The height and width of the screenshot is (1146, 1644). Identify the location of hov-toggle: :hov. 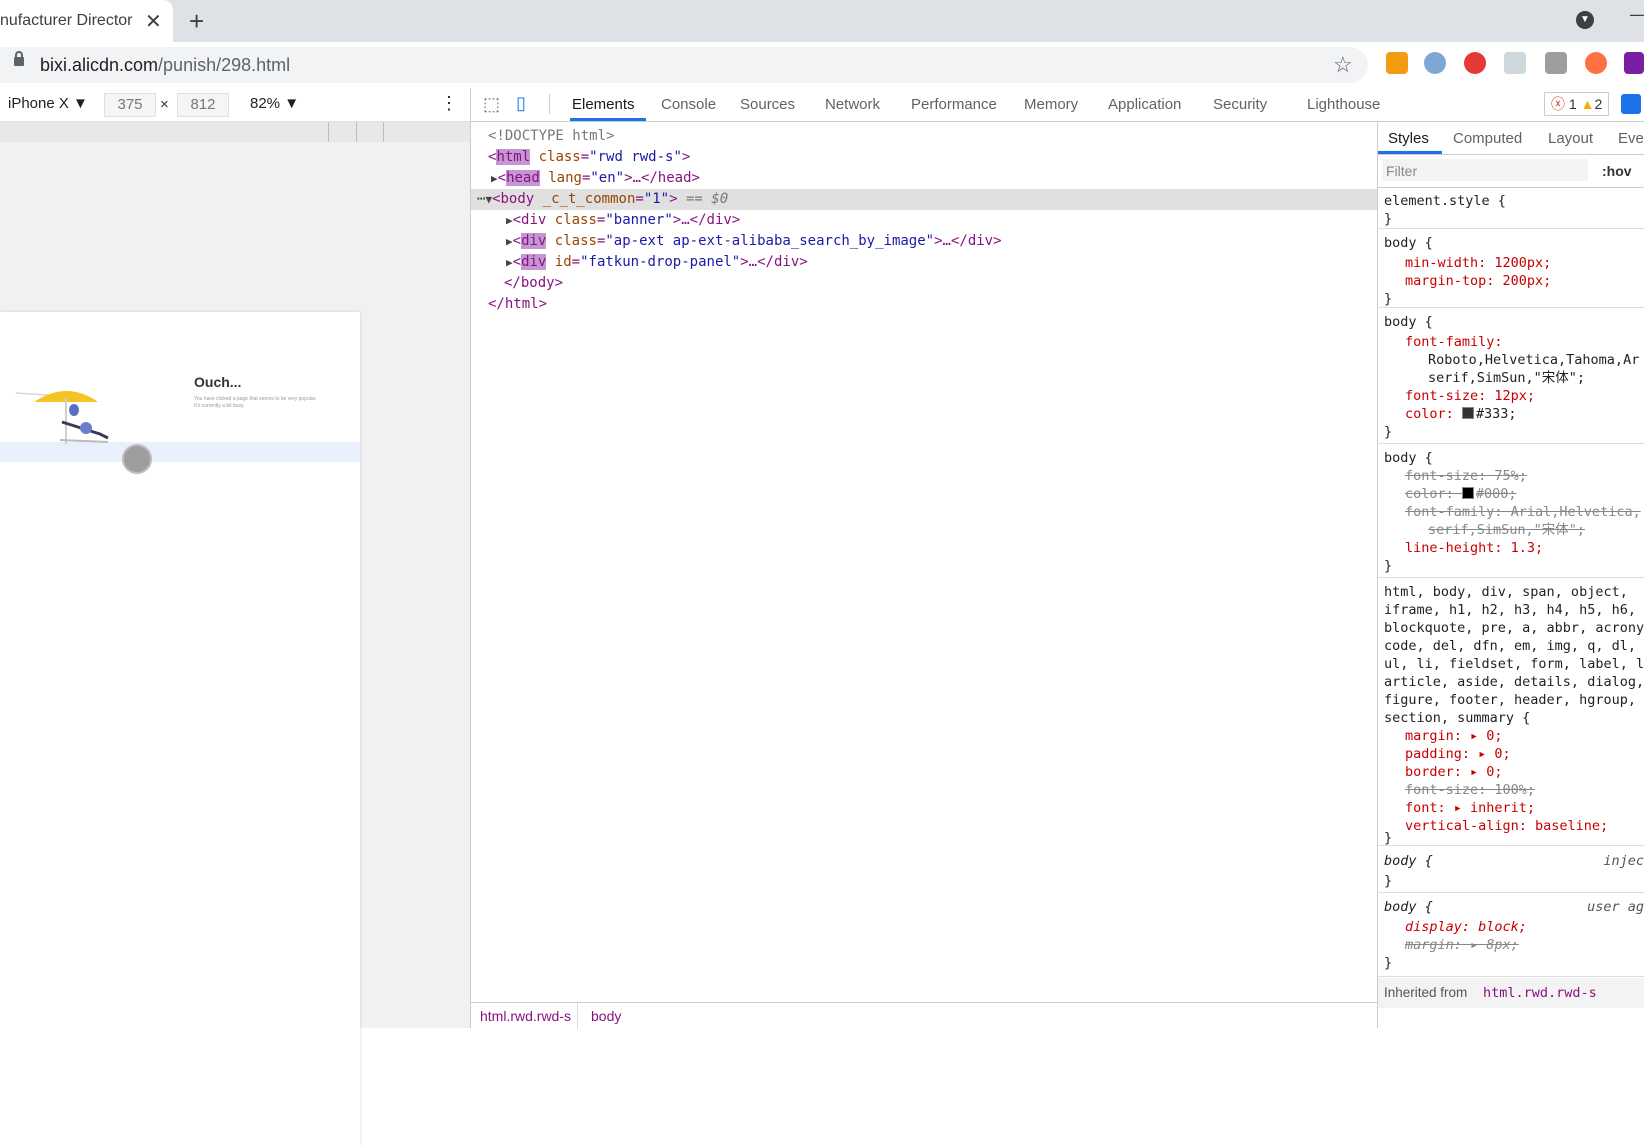
(1617, 171).